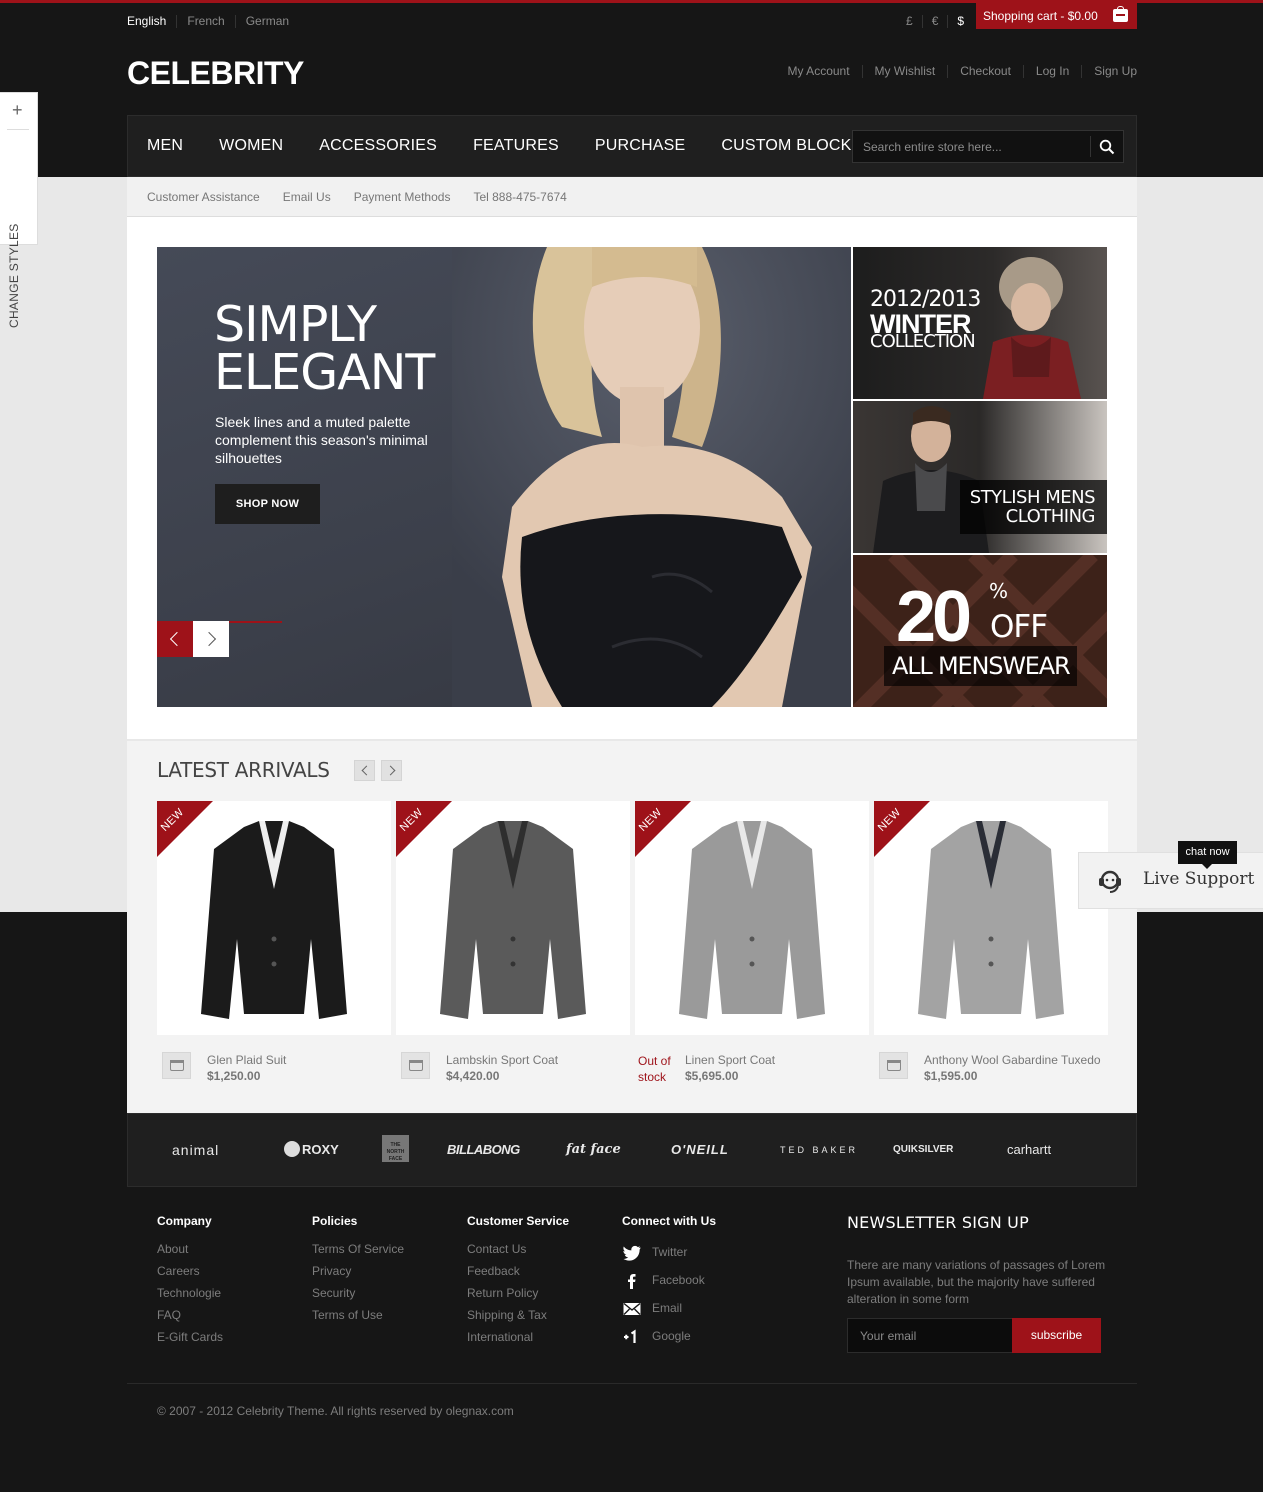 The height and width of the screenshot is (1492, 1263). I want to click on footer-link-email: Email, so click(667, 1308).